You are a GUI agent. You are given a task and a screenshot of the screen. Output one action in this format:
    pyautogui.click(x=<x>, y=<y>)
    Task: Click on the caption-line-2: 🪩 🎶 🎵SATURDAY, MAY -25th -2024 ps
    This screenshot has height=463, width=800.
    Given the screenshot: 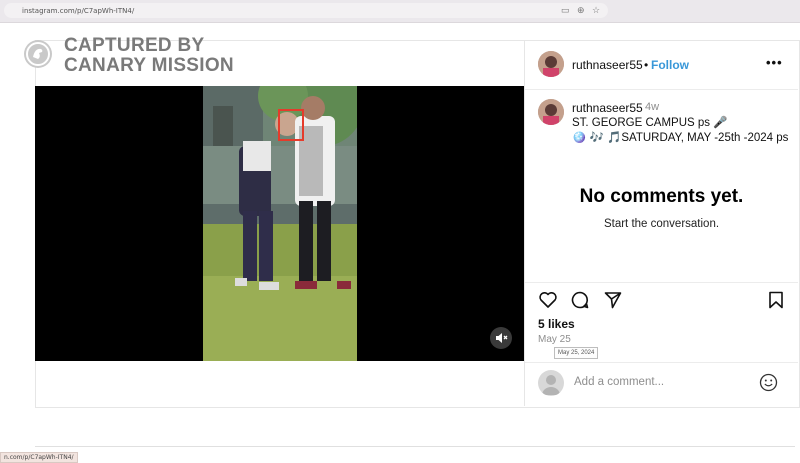 What is the action you would take?
    pyautogui.click(x=680, y=138)
    